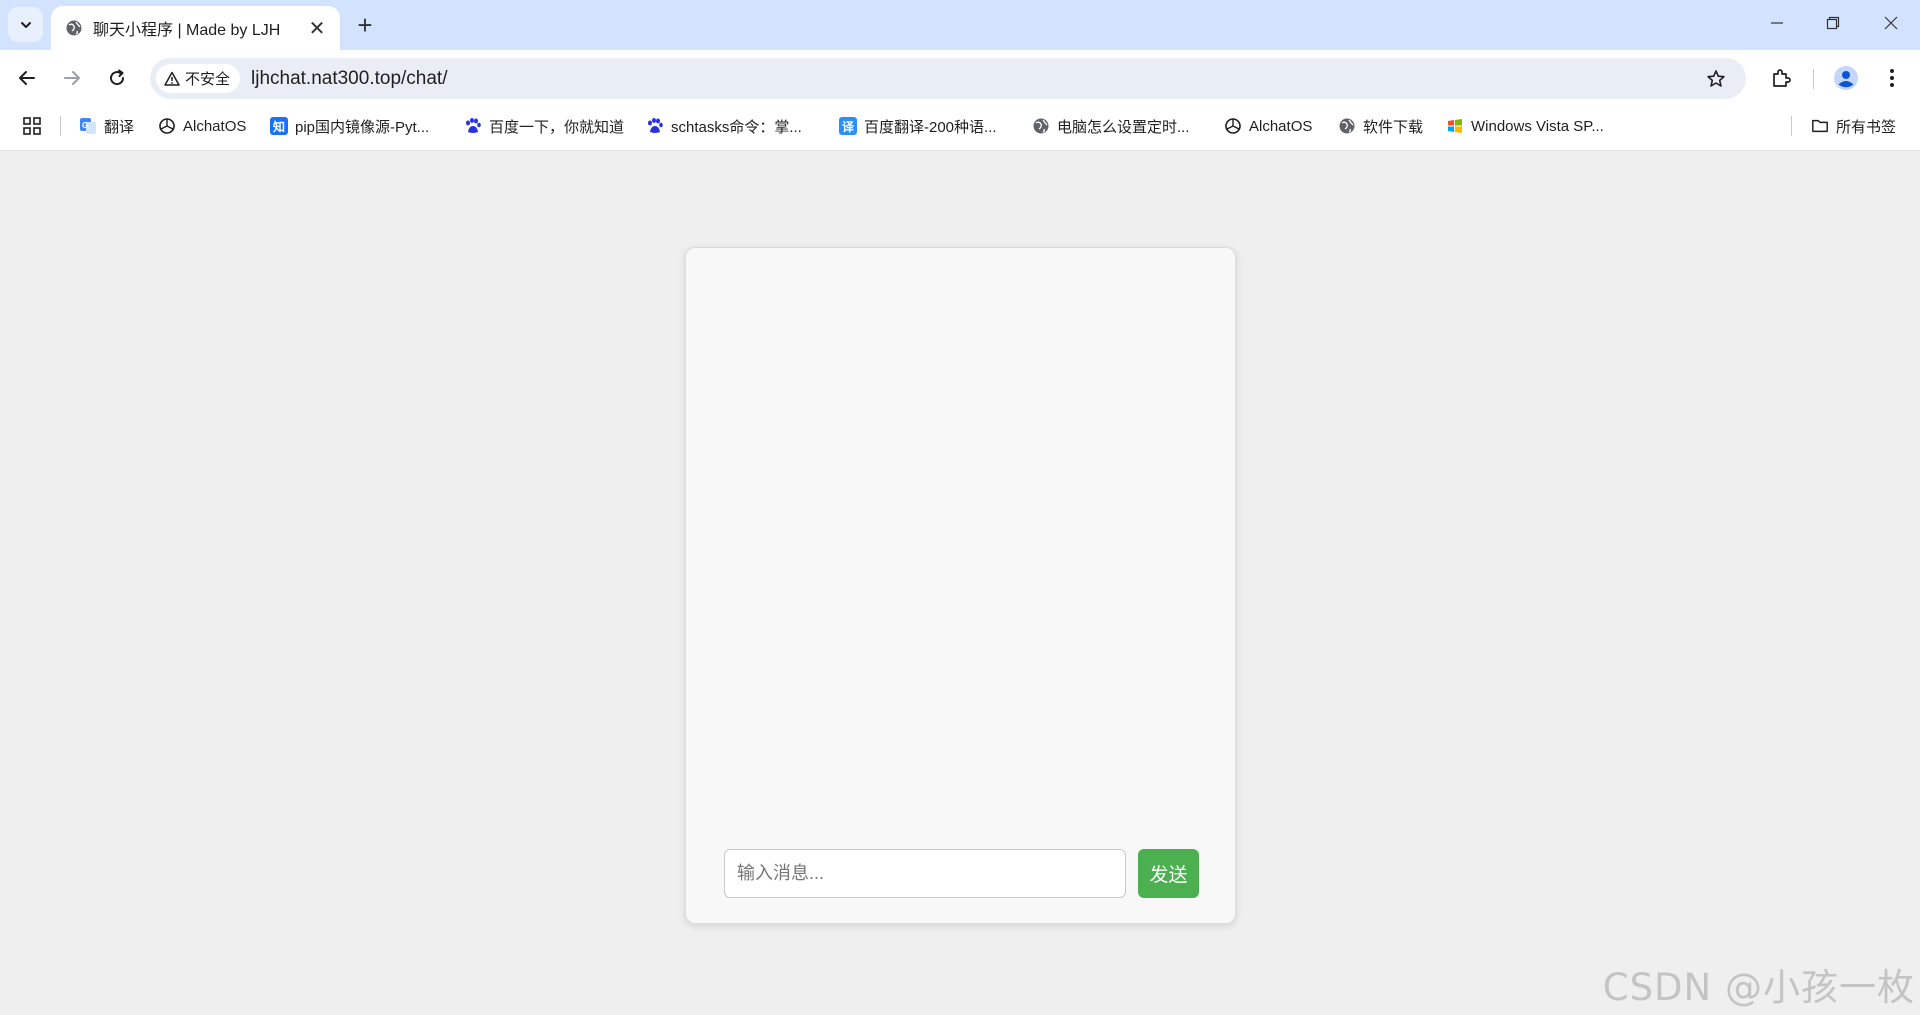  What do you see at coordinates (1866, 127) in the screenshot?
I see `all-bookmarks-label: 所有书签` at bounding box center [1866, 127].